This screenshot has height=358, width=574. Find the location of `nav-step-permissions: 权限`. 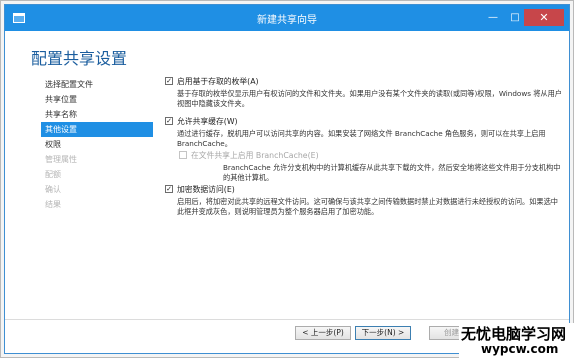

nav-step-permissions: 权限 is located at coordinates (97, 144).